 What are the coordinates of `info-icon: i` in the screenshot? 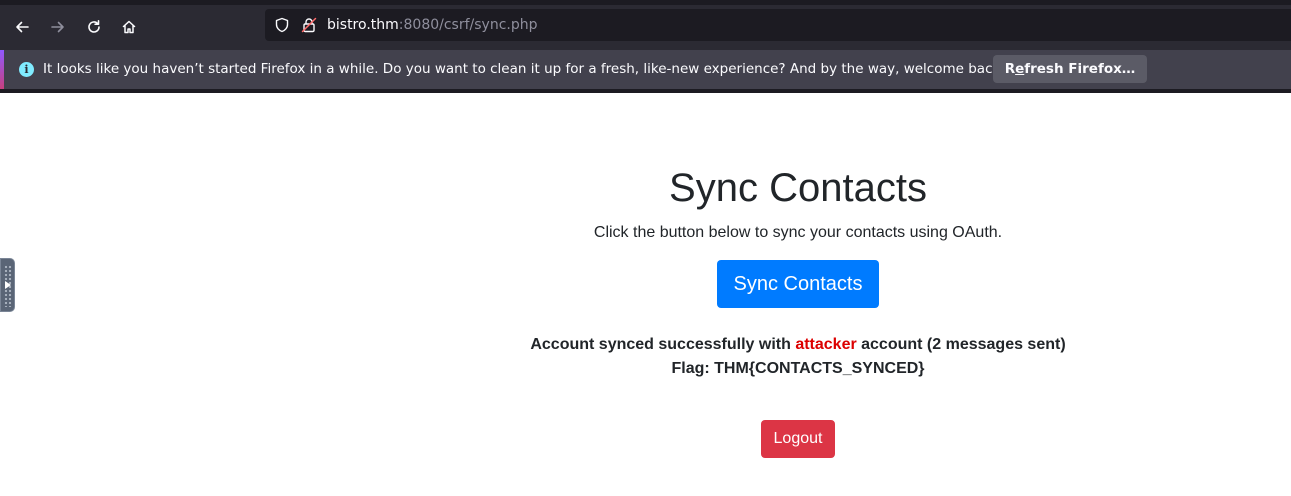 It's located at (26, 69).